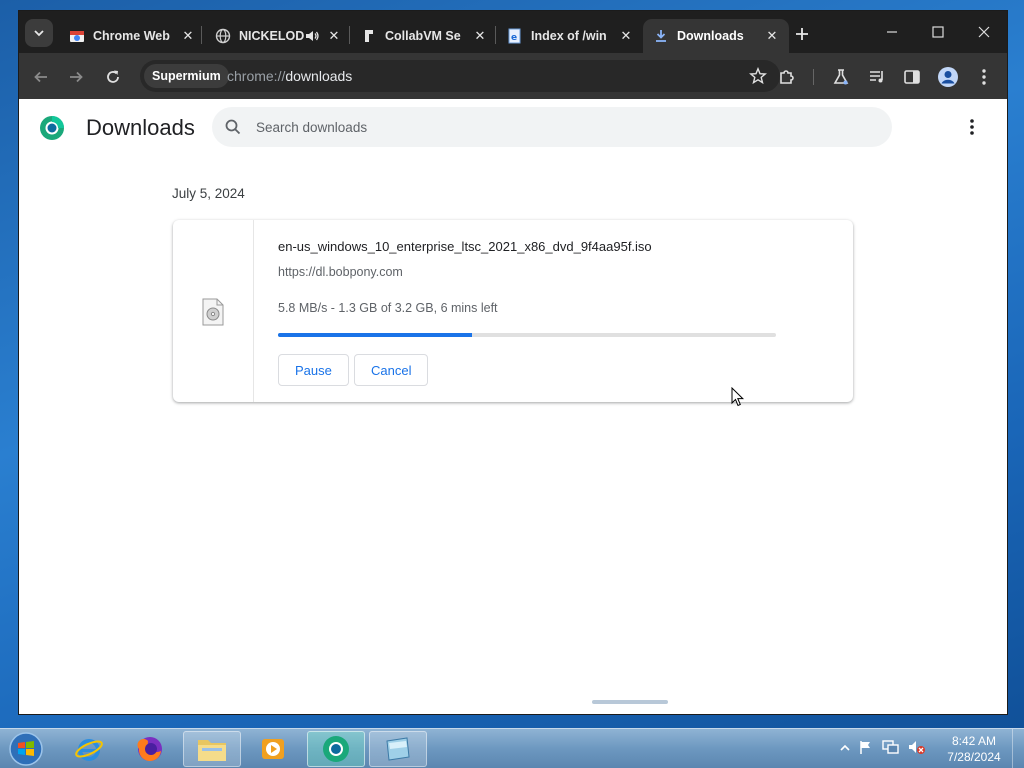 This screenshot has height=768, width=1024. I want to click on url-scheme: chrome://, so click(256, 76).